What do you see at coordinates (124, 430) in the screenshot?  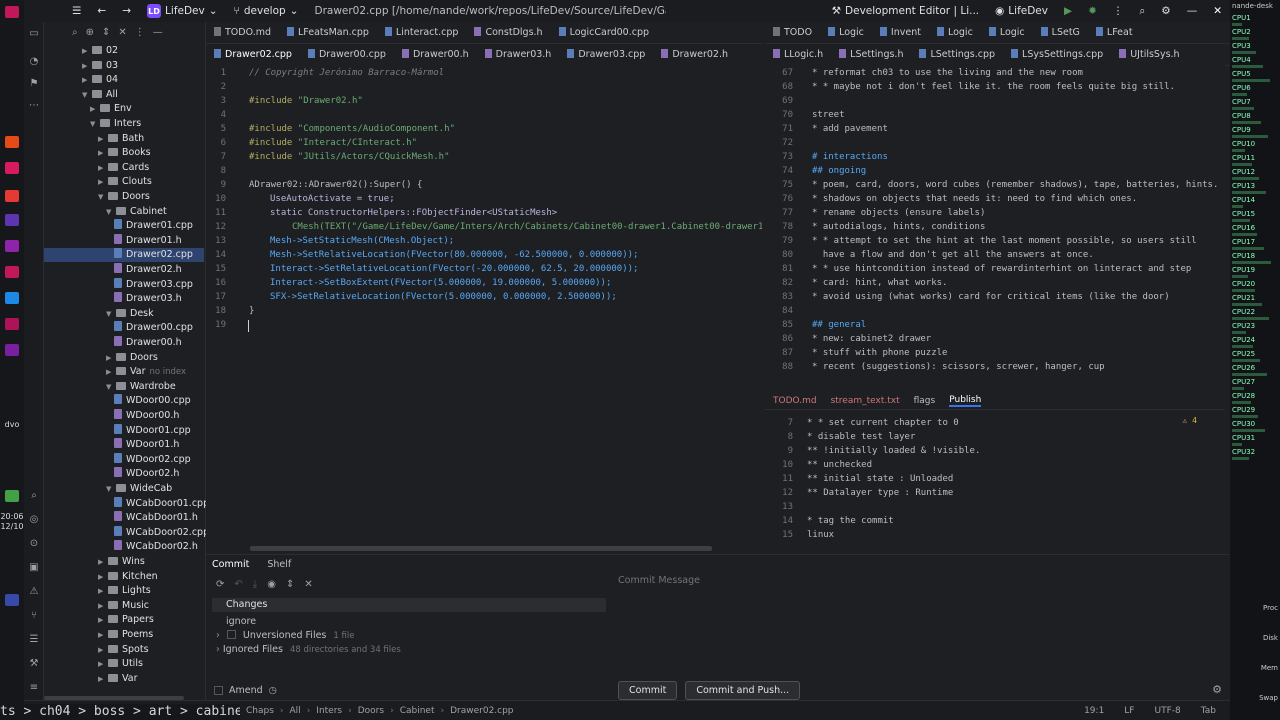 I see `tree-row: WDoor01.cpp` at bounding box center [124, 430].